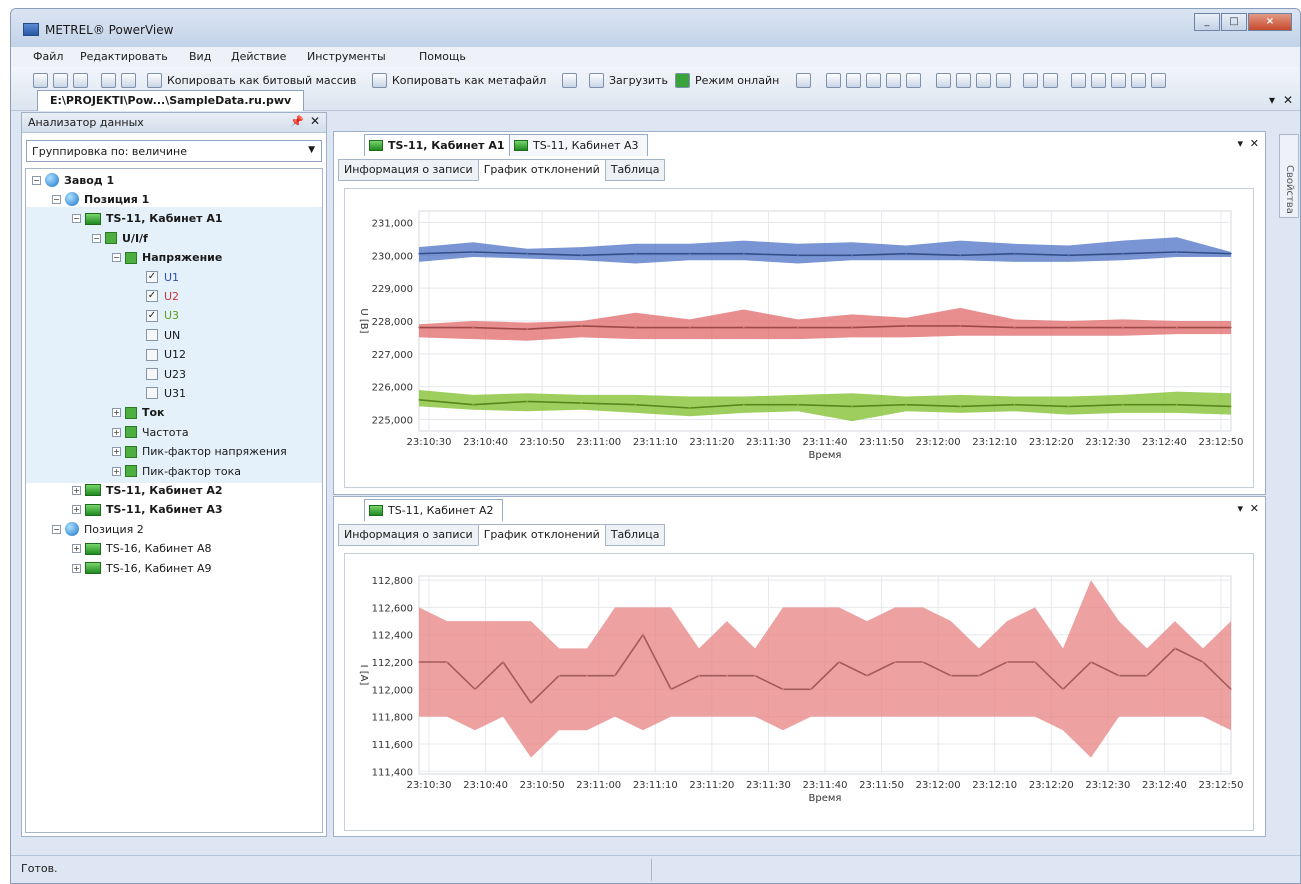 The height and width of the screenshot is (884, 1301). What do you see at coordinates (439, 145) in the screenshot?
I see `tab-ts11-a1: TS-11, Кабинет A1` at bounding box center [439, 145].